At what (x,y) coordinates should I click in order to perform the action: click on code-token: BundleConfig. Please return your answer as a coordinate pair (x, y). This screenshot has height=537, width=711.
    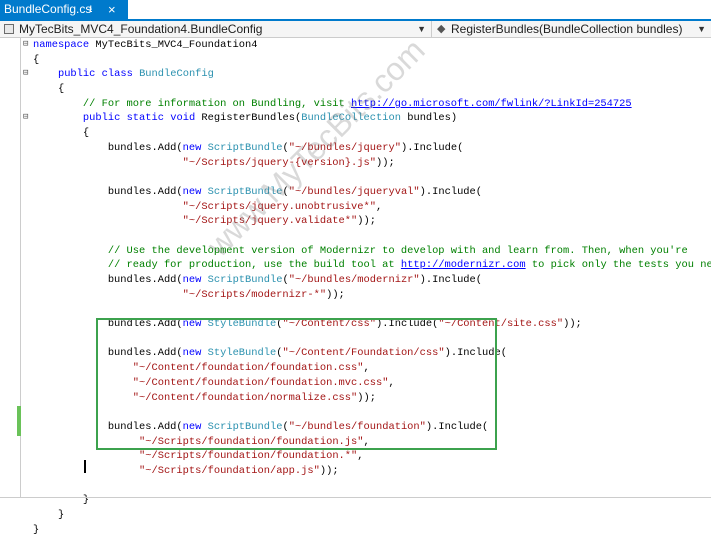
    Looking at the image, I should click on (176, 74).